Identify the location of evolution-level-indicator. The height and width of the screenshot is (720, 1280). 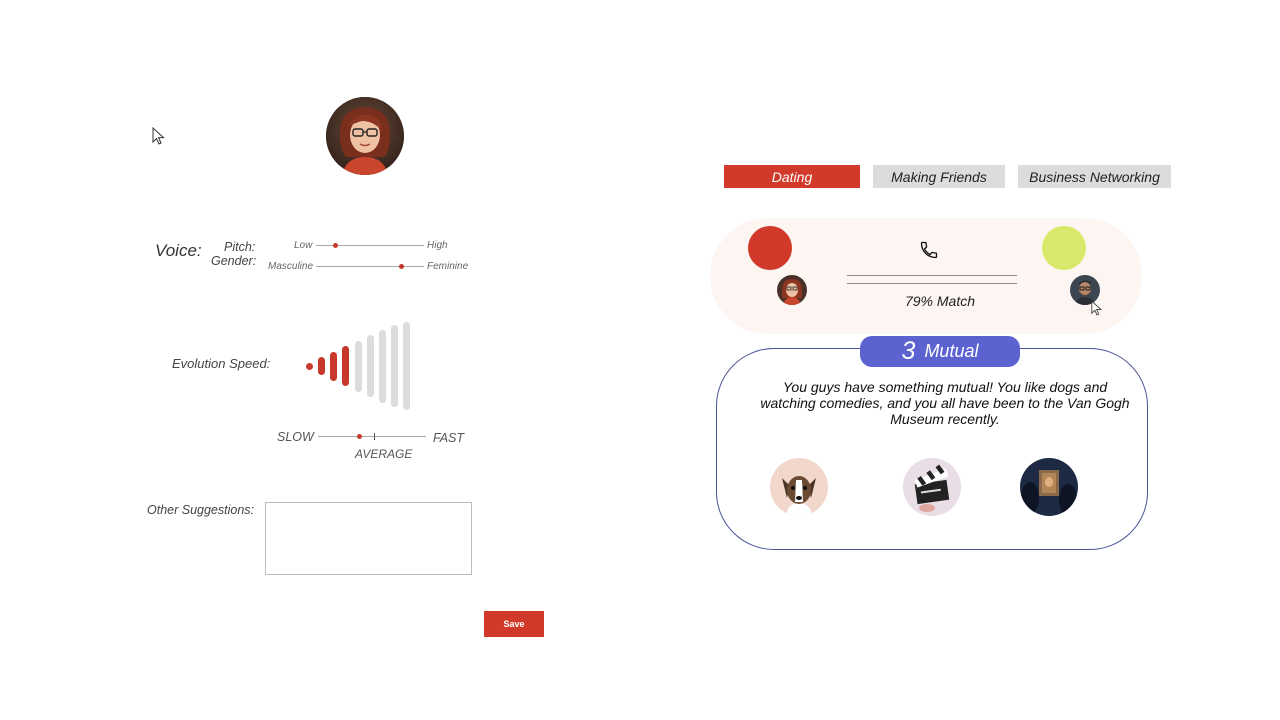
(358, 361).